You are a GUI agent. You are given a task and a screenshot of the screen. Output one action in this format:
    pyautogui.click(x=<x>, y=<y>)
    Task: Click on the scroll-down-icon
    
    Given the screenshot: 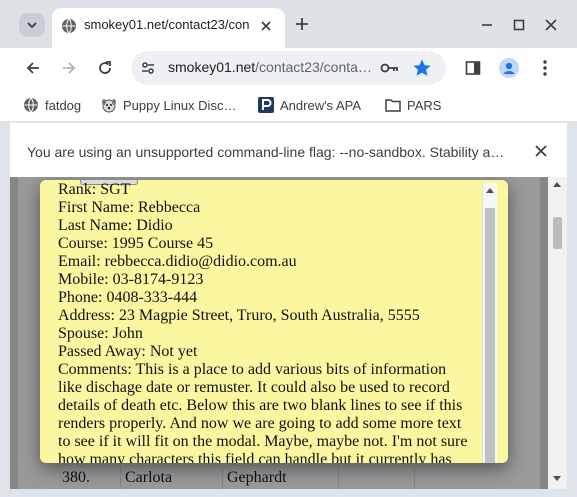 What is the action you would take?
    pyautogui.click(x=557, y=479)
    